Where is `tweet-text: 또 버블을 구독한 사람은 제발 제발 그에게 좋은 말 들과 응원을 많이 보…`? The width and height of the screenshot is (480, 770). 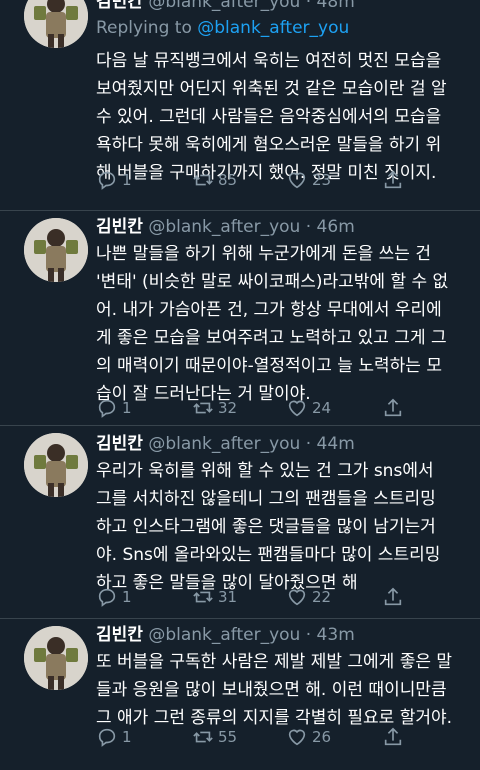 tweet-text: 또 버블을 구독한 사람은 제발 제발 그에게 좋은 말 들과 응원을 많이 보… is located at coordinates (281, 690).